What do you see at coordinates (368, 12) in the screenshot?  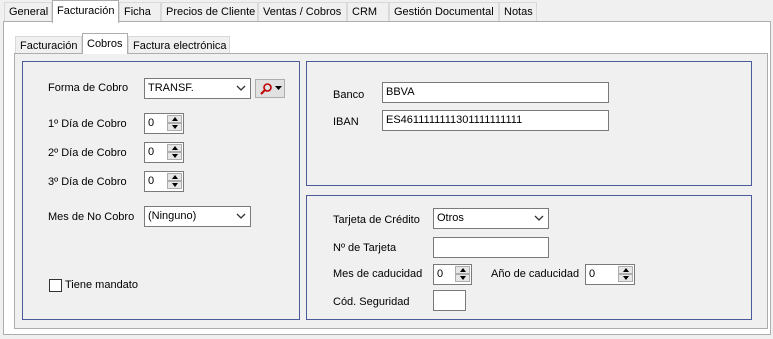 I see `tab-crm: CRM` at bounding box center [368, 12].